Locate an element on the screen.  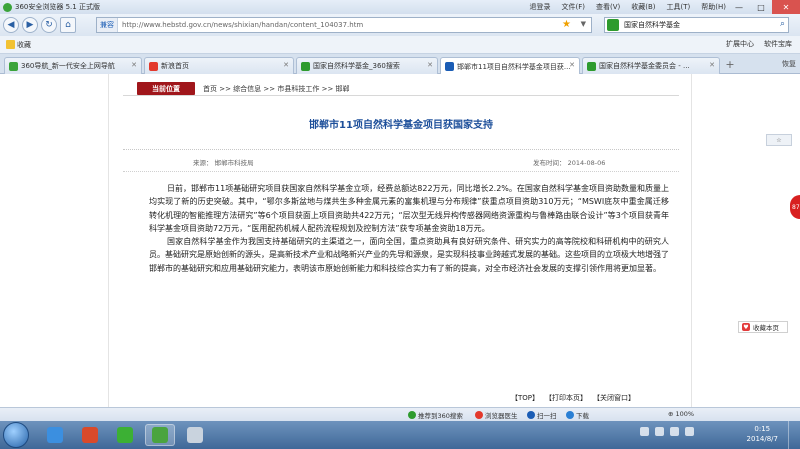
menu-bar: 退登录 文件(F) 查看(V) 收藏(B) 工具(T) 帮助(H) is located at coordinates (627, 7).